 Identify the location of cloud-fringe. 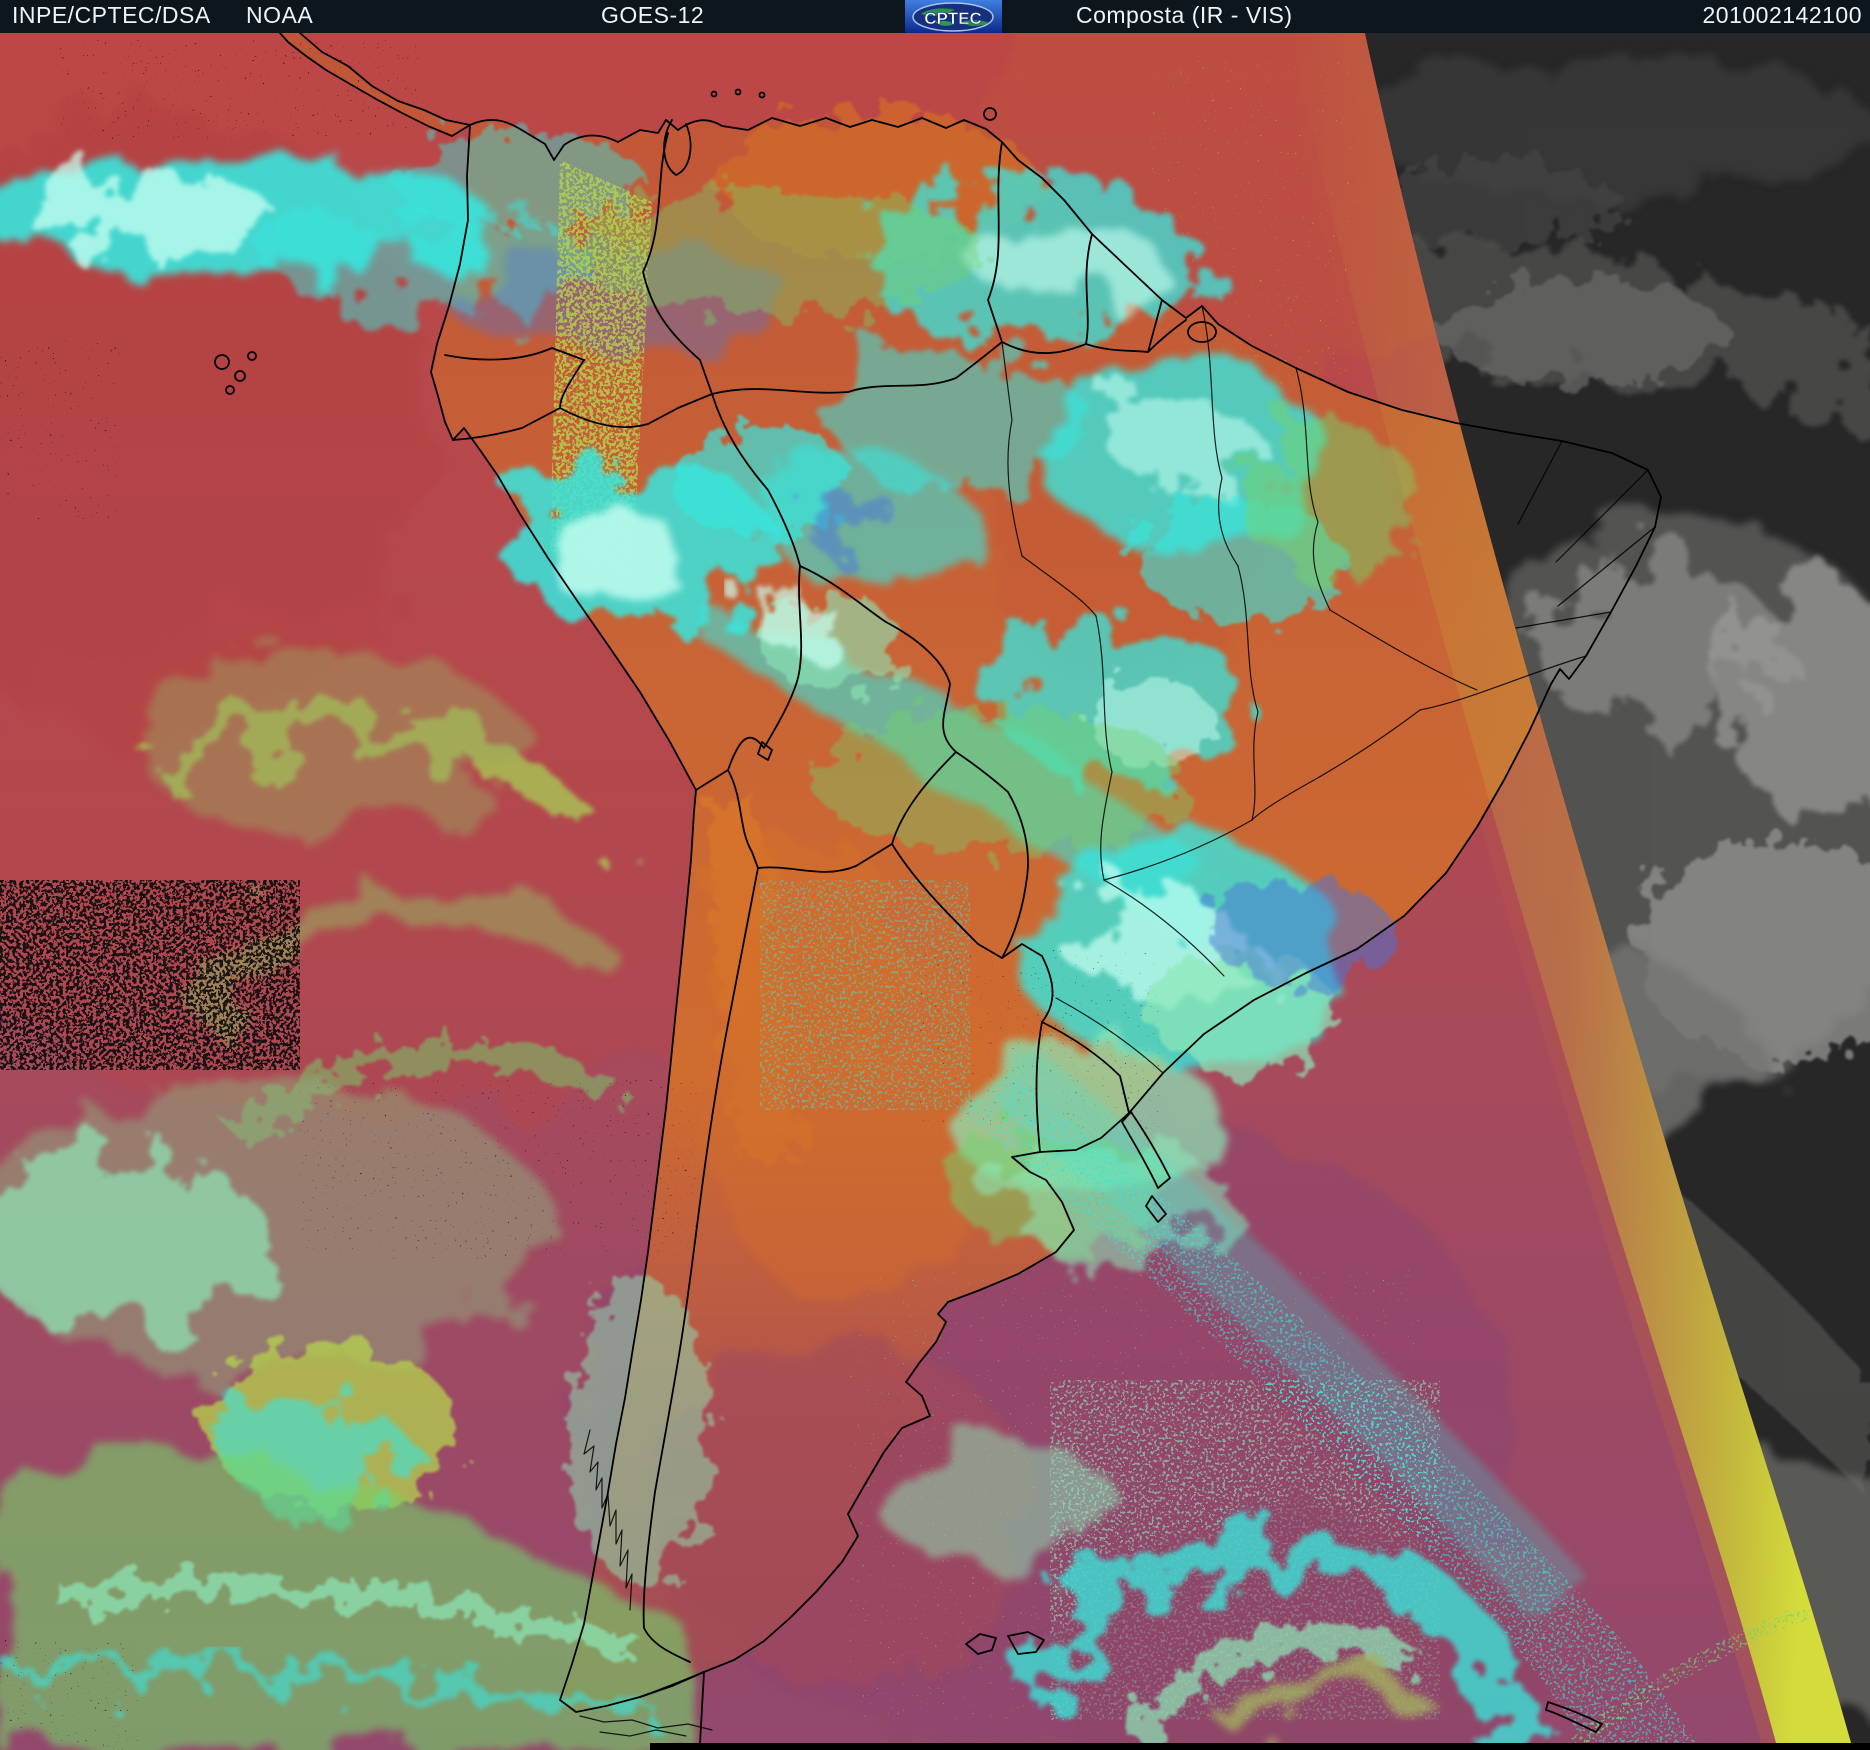
(1000, 782).